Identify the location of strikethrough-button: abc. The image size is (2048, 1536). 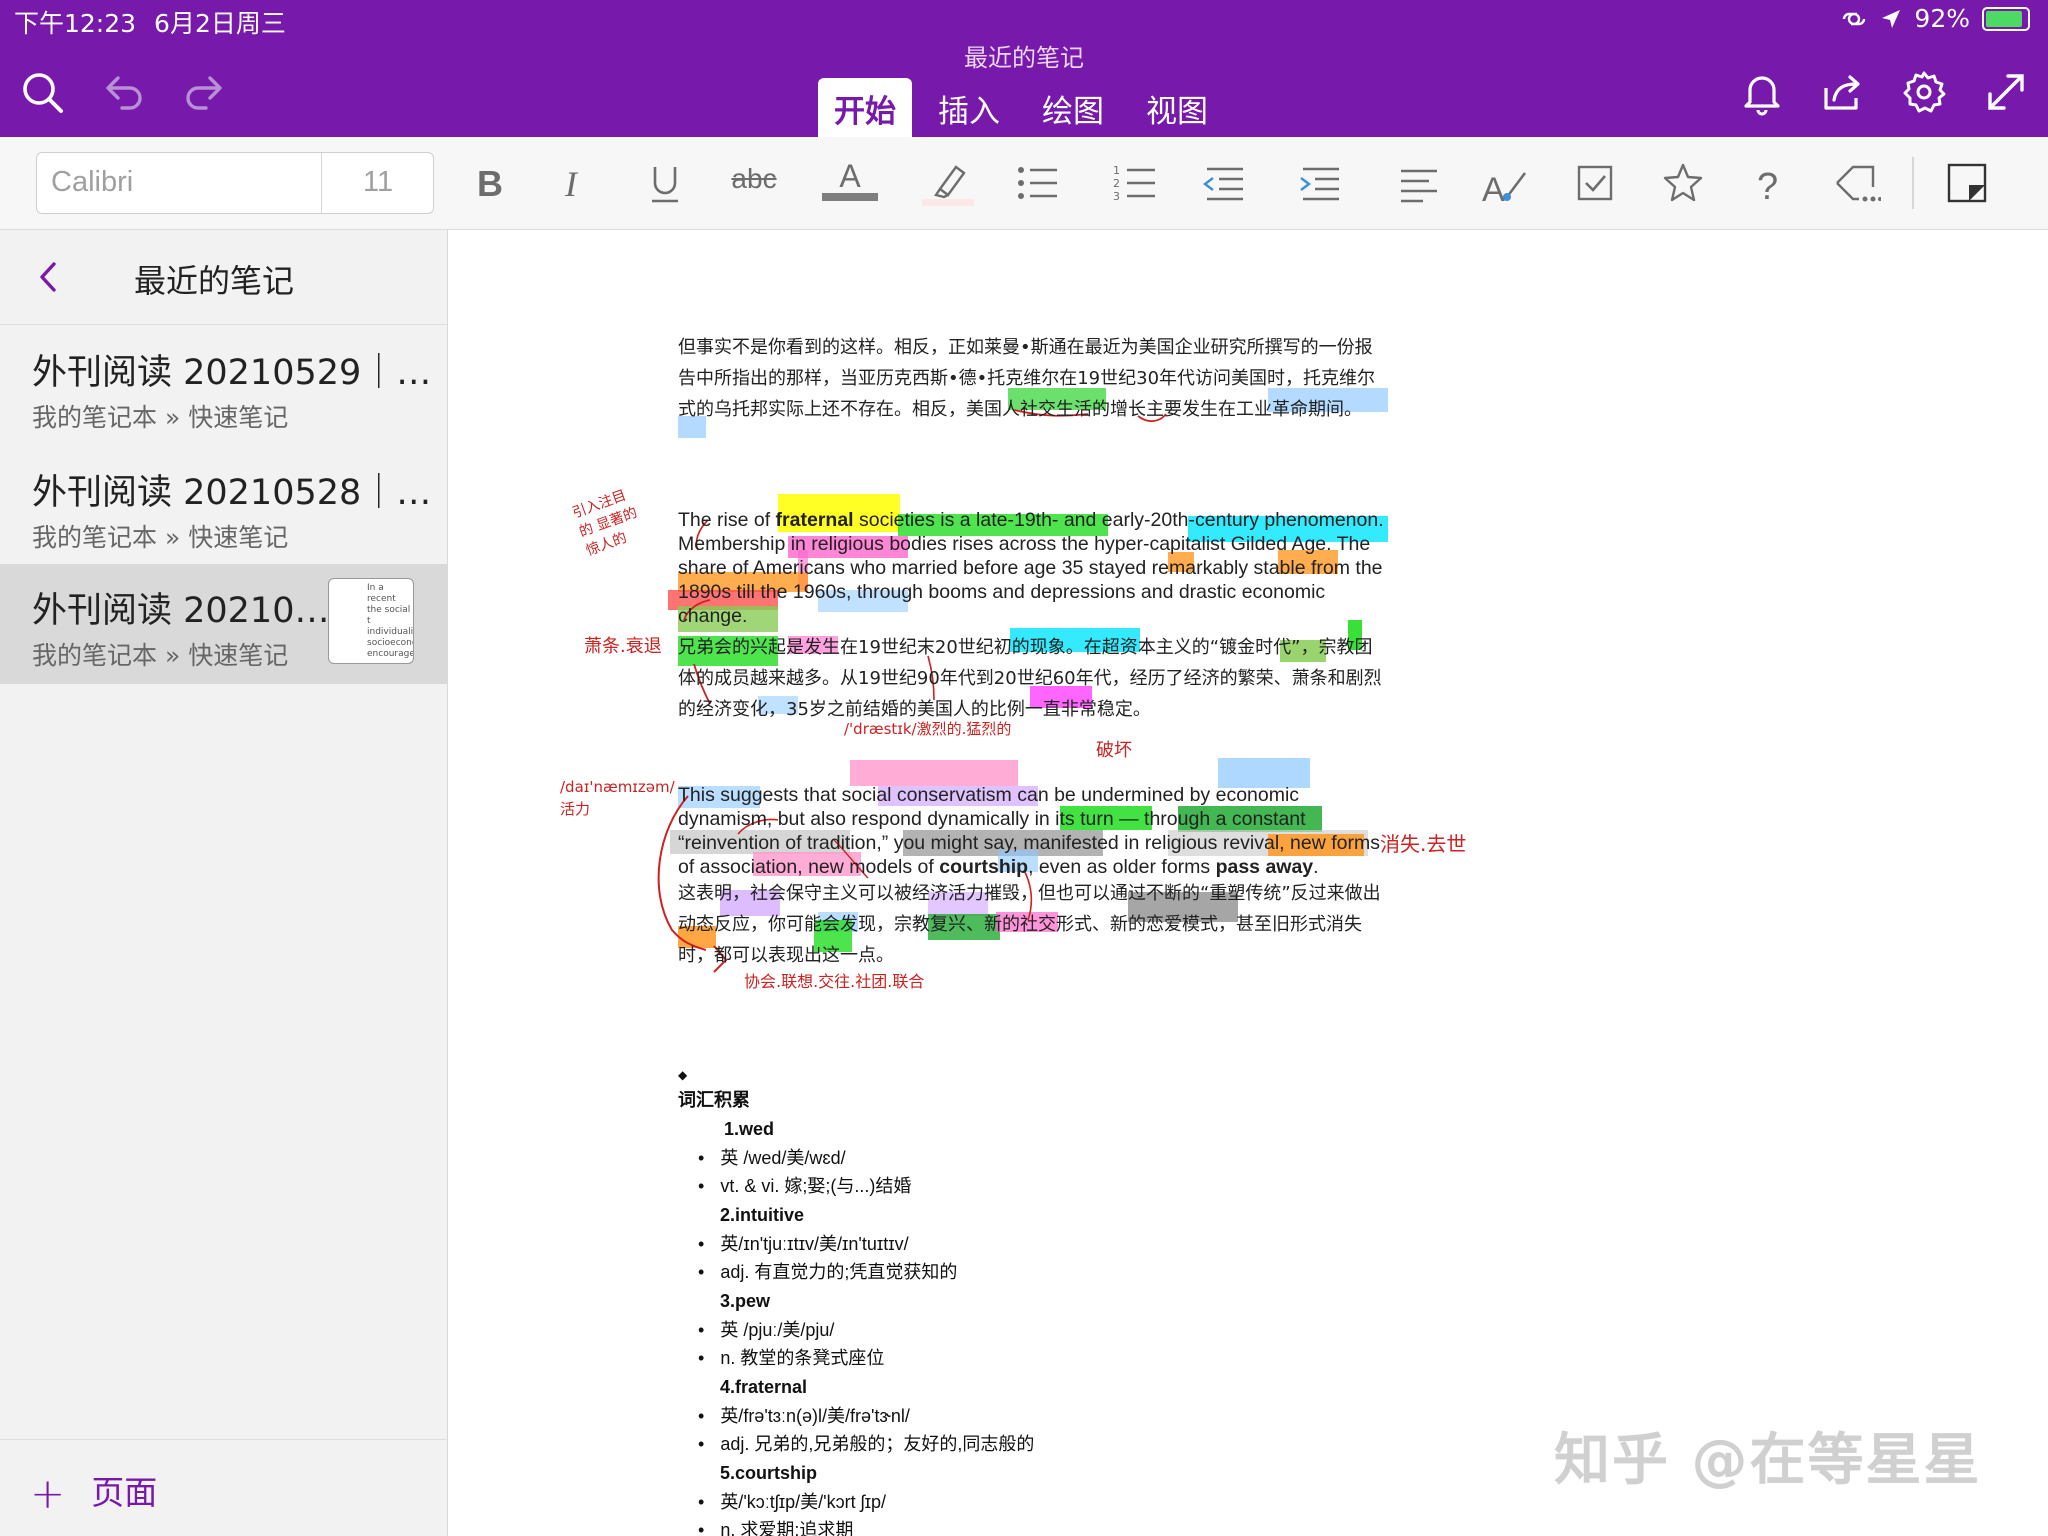
(754, 183).